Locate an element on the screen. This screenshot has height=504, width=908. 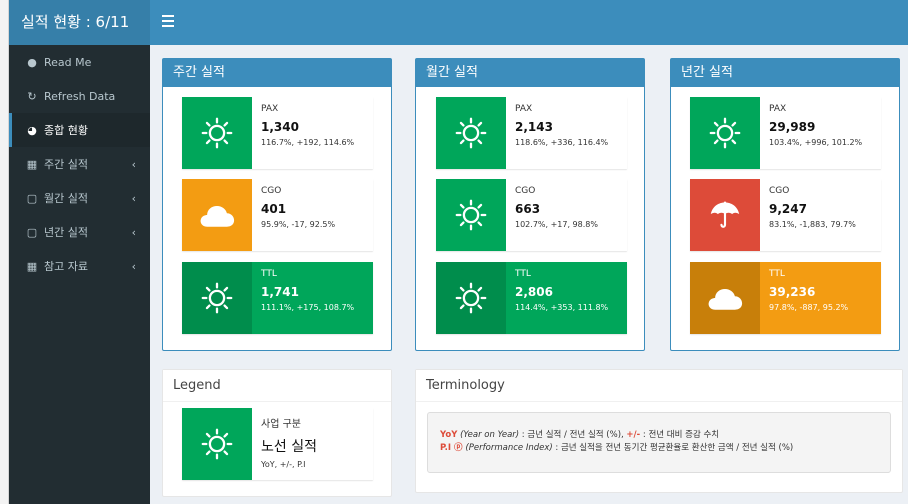
legend-panel: Legend 사업 구분 노선 실적 YoY, +/-, P.I is located at coordinates (277, 433).